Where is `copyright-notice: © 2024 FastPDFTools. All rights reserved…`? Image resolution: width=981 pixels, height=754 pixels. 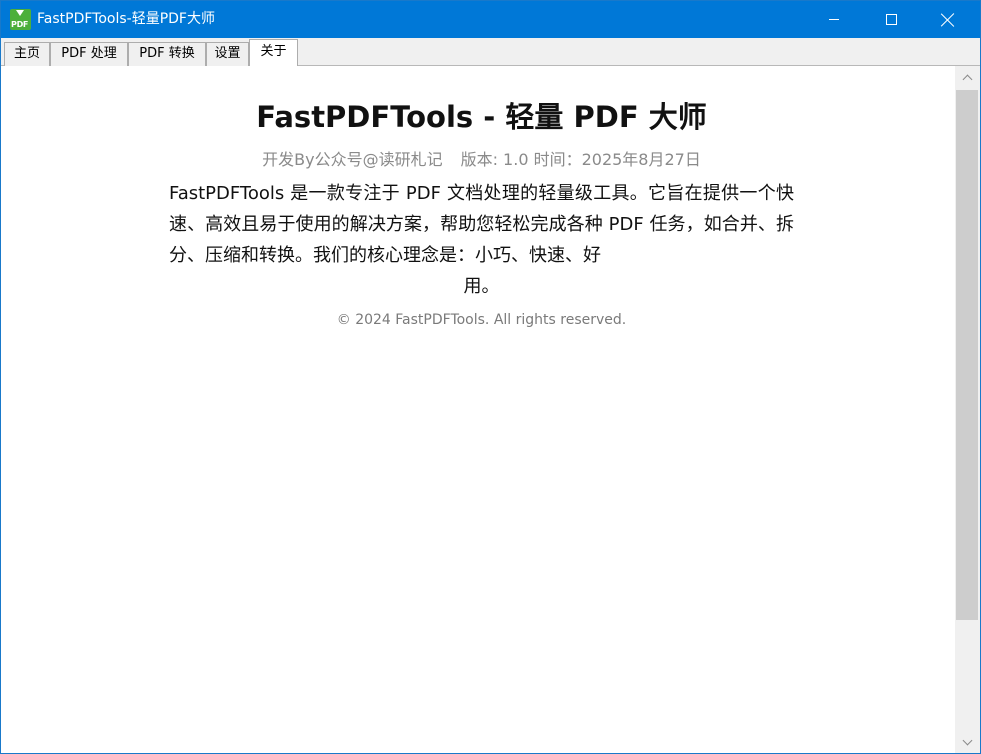
copyright-notice: © 2024 FastPDFTools. All rights reserved… is located at coordinates (481, 320).